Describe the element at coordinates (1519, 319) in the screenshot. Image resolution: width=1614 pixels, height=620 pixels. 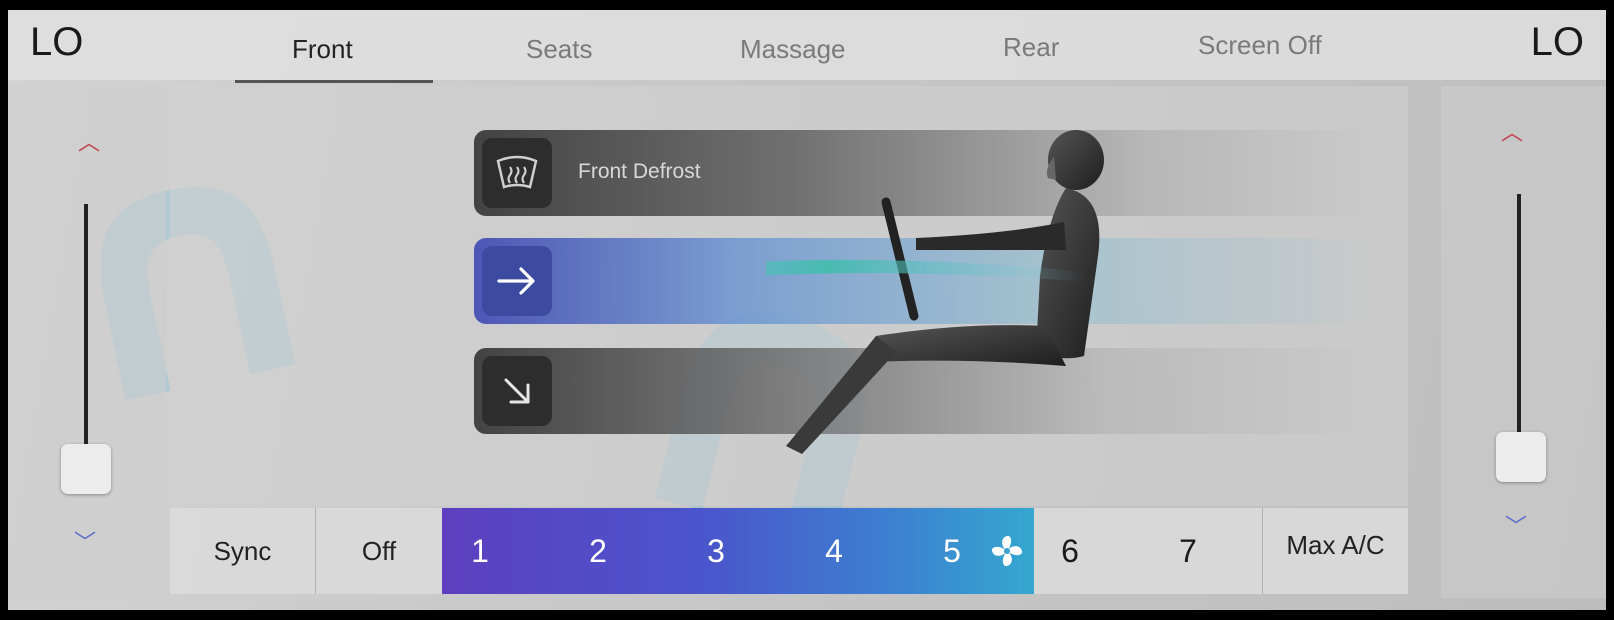
I see `right-temp-slider-track` at that location.